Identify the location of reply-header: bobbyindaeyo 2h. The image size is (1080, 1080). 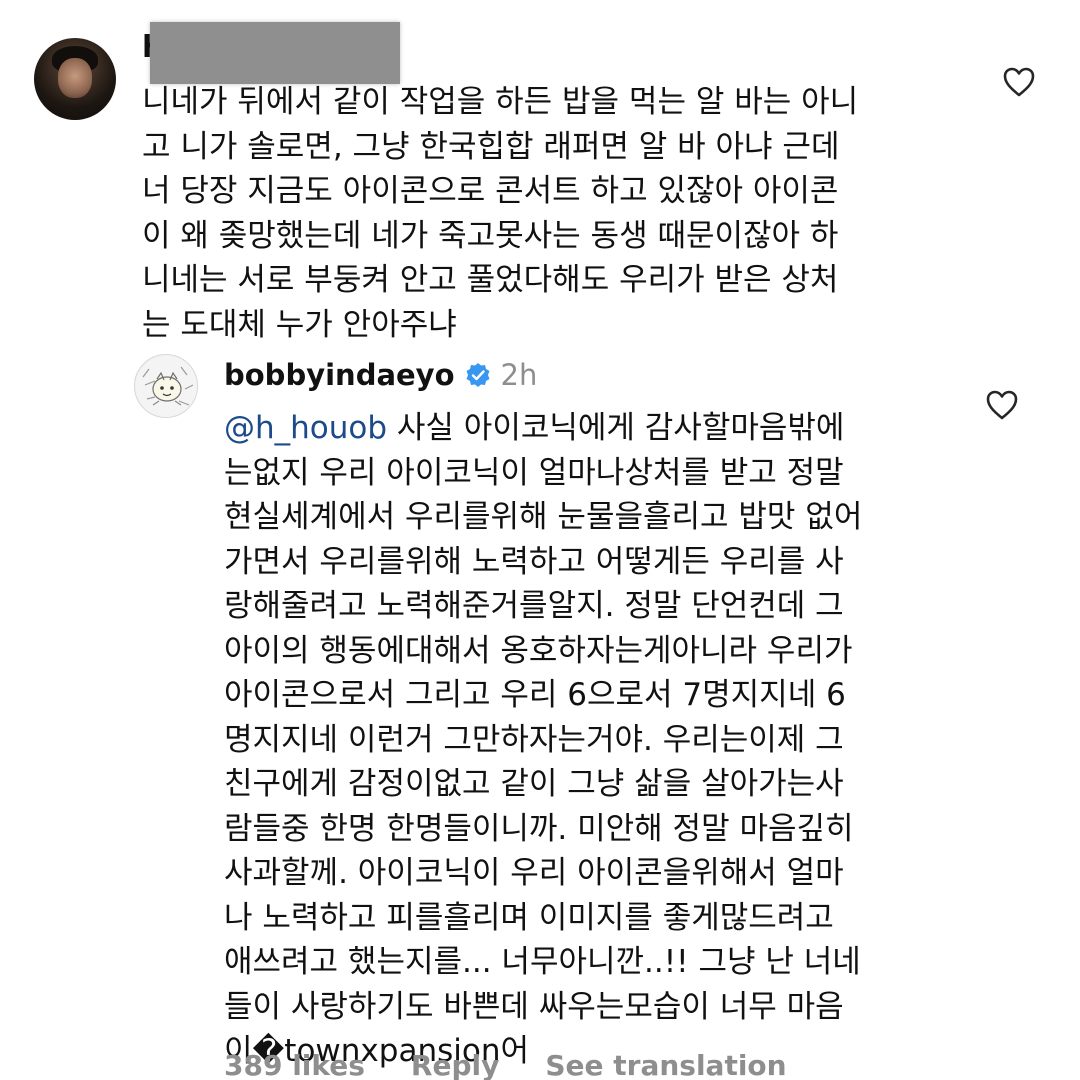
(380, 375).